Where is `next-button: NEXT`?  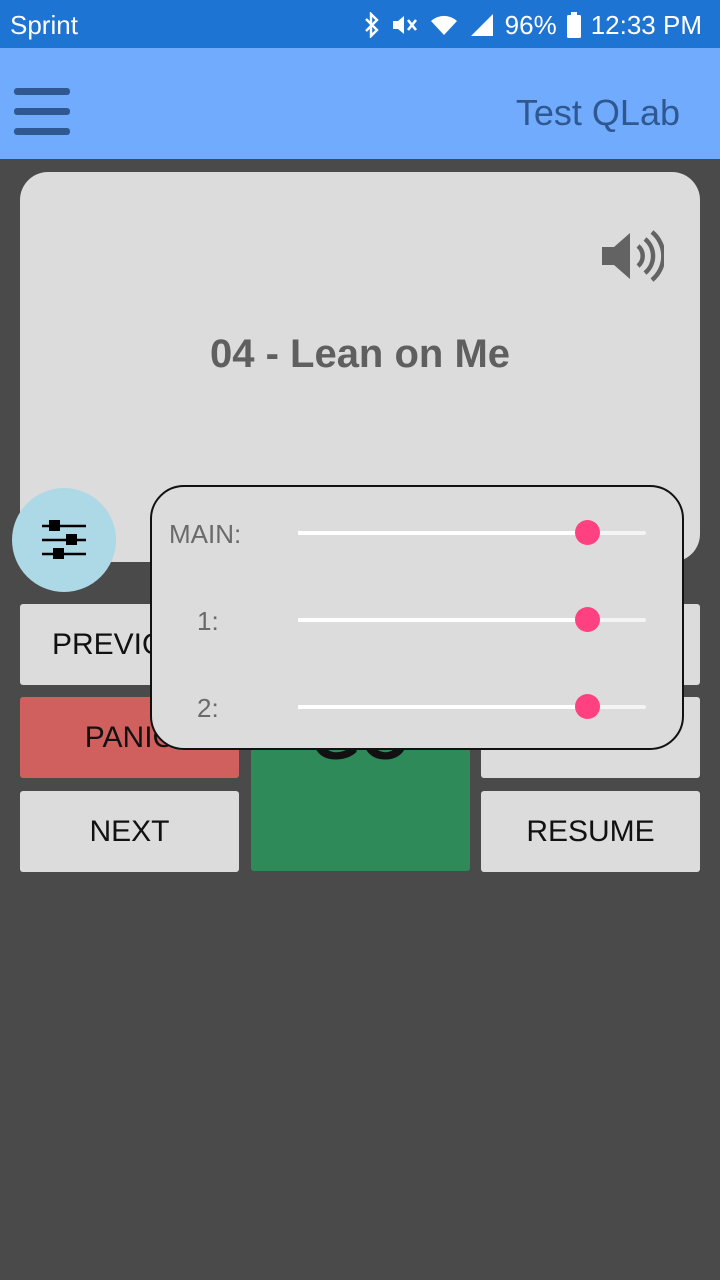 next-button: NEXT is located at coordinates (129, 831).